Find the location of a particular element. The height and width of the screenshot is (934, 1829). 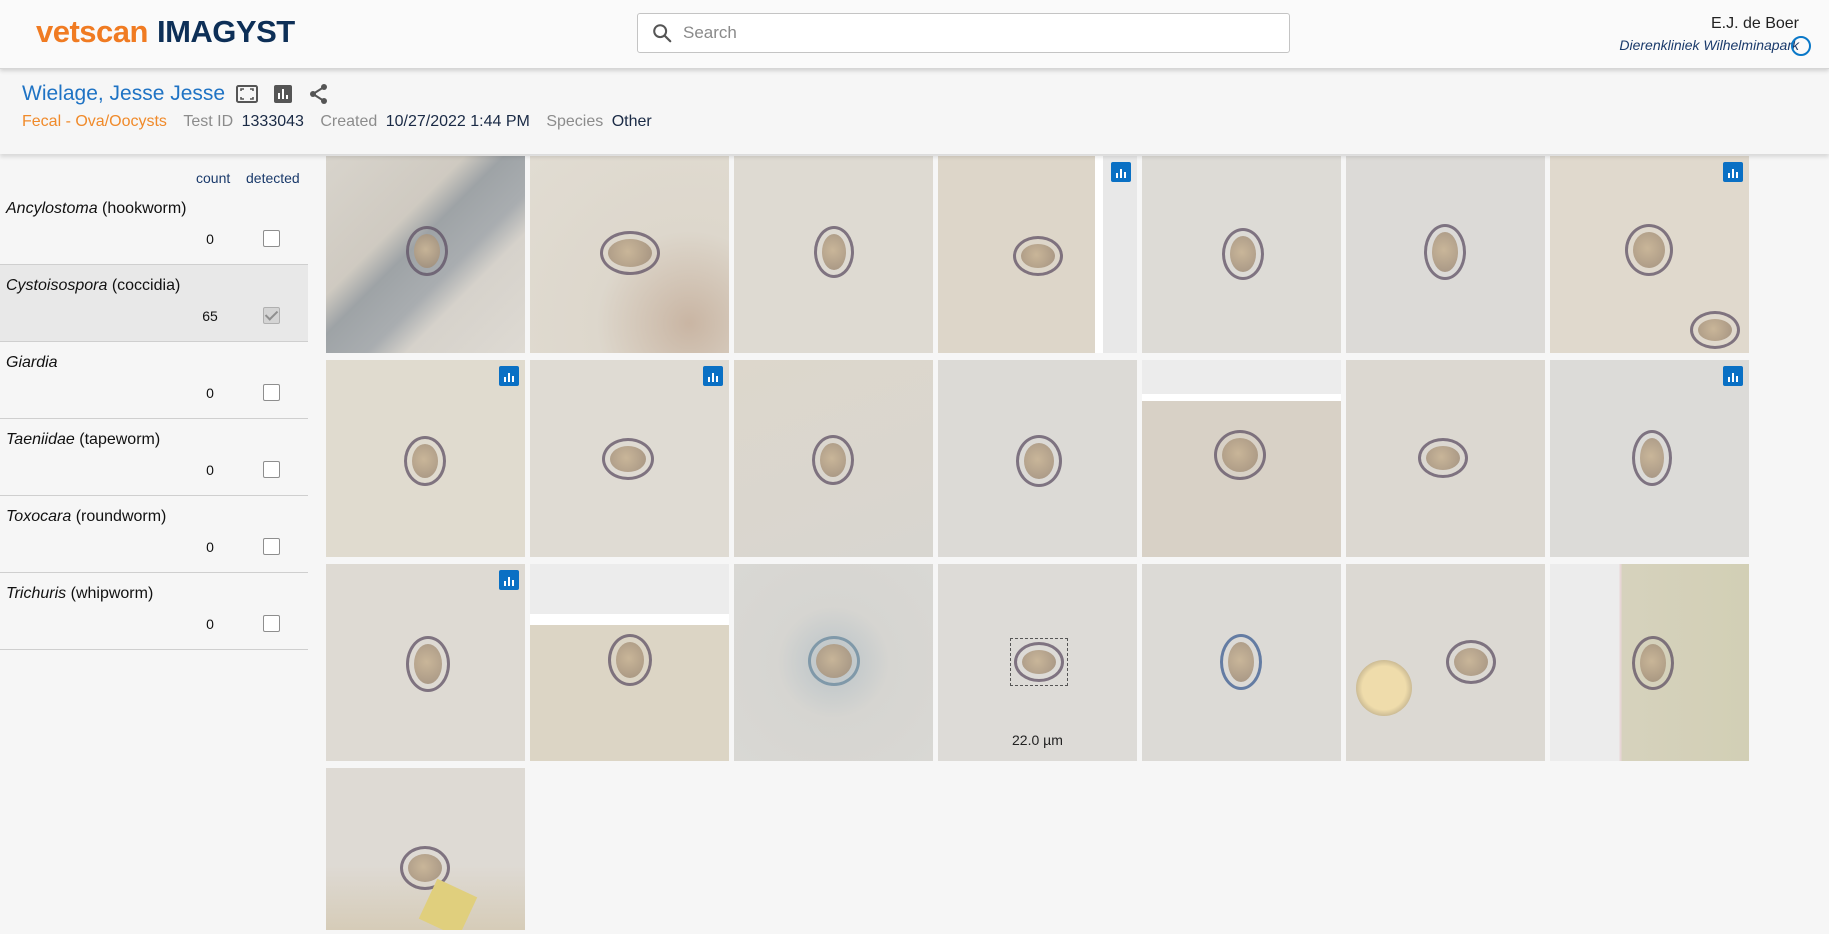

species-value: Other is located at coordinates (631, 121).